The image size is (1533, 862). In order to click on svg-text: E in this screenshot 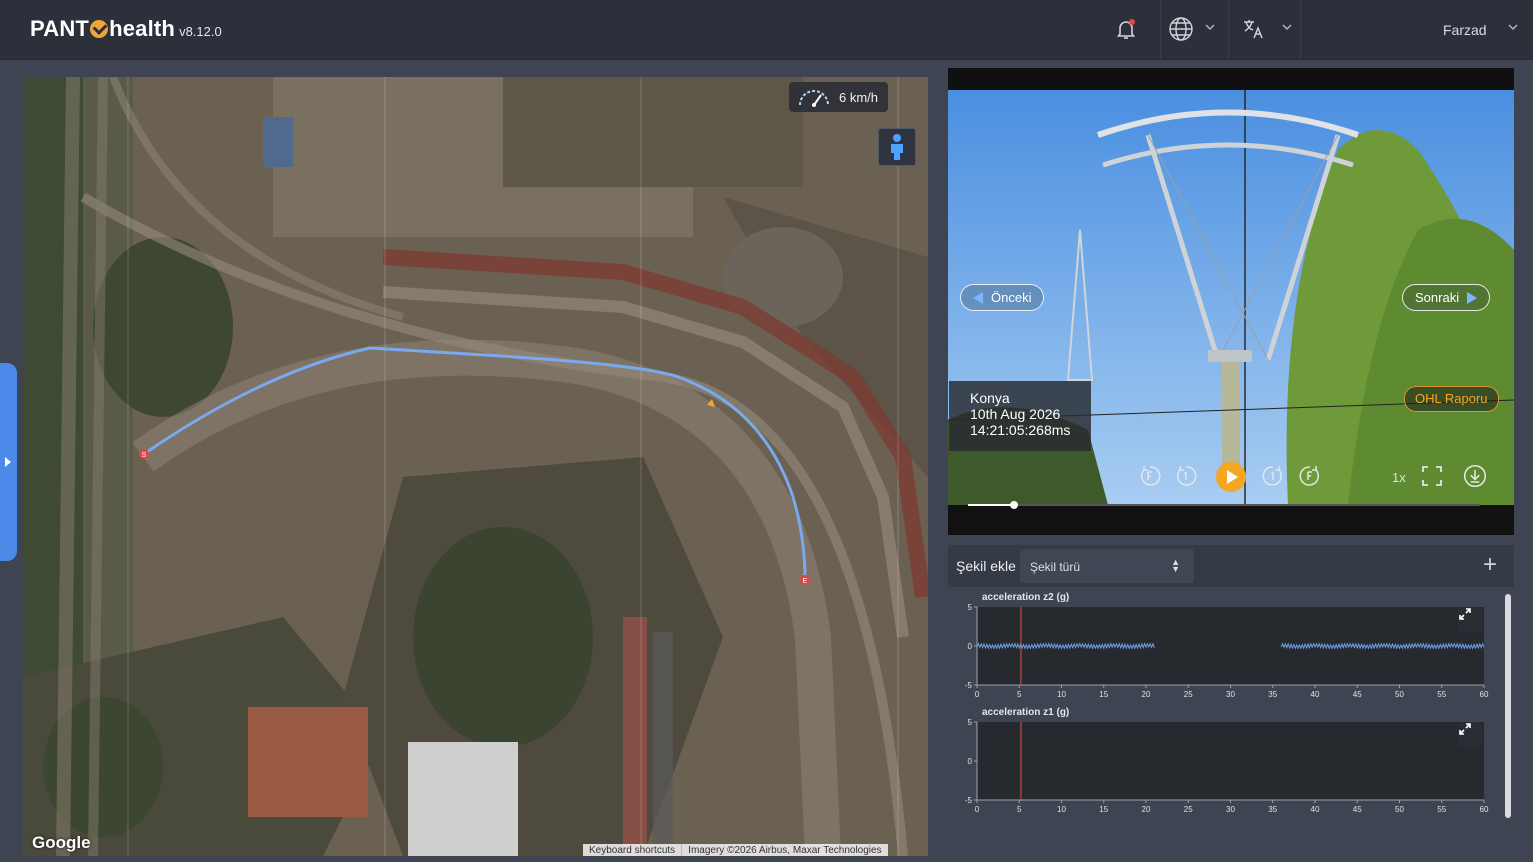, I will do `click(805, 581)`.